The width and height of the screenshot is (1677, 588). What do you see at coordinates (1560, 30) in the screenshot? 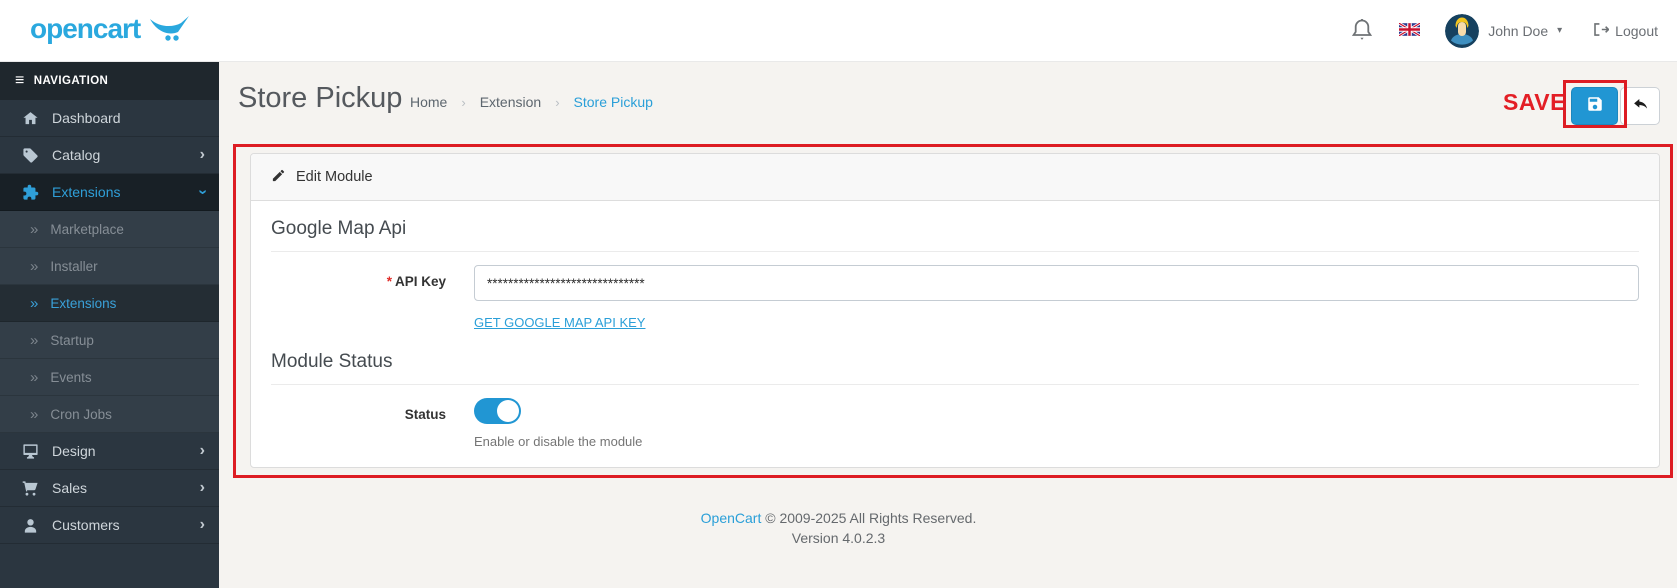
I see `chevron-down-icon: ▾` at bounding box center [1560, 30].